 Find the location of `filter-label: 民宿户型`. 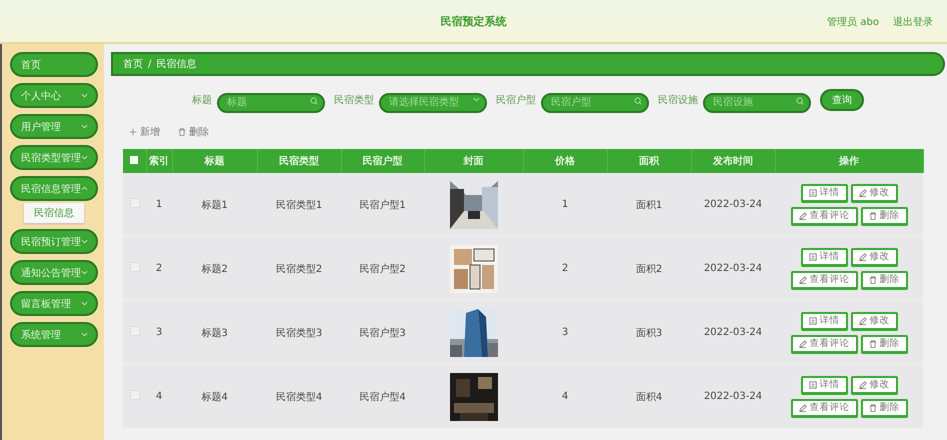

filter-label: 民宿户型 is located at coordinates (516, 100).